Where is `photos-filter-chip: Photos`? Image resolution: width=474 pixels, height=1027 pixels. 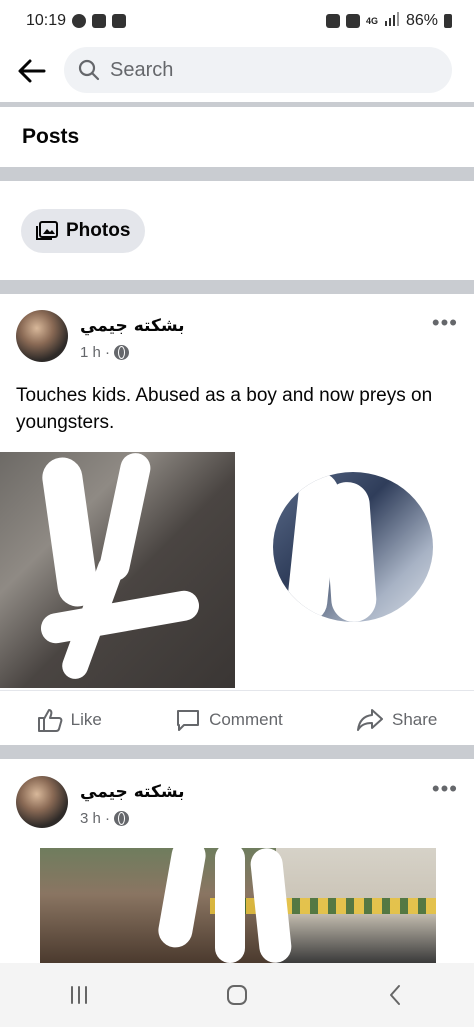
photos-filter-chip: Photos is located at coordinates (83, 231).